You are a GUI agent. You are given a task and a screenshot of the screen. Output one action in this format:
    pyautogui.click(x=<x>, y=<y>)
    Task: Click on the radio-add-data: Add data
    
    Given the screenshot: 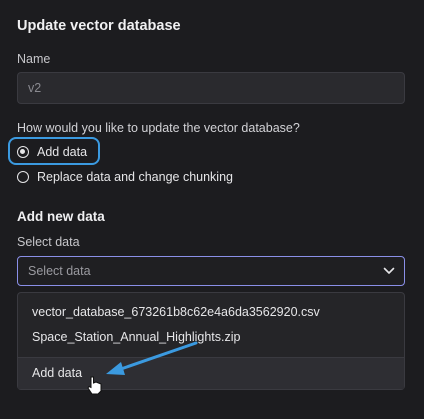 What is the action you would take?
    pyautogui.click(x=52, y=152)
    